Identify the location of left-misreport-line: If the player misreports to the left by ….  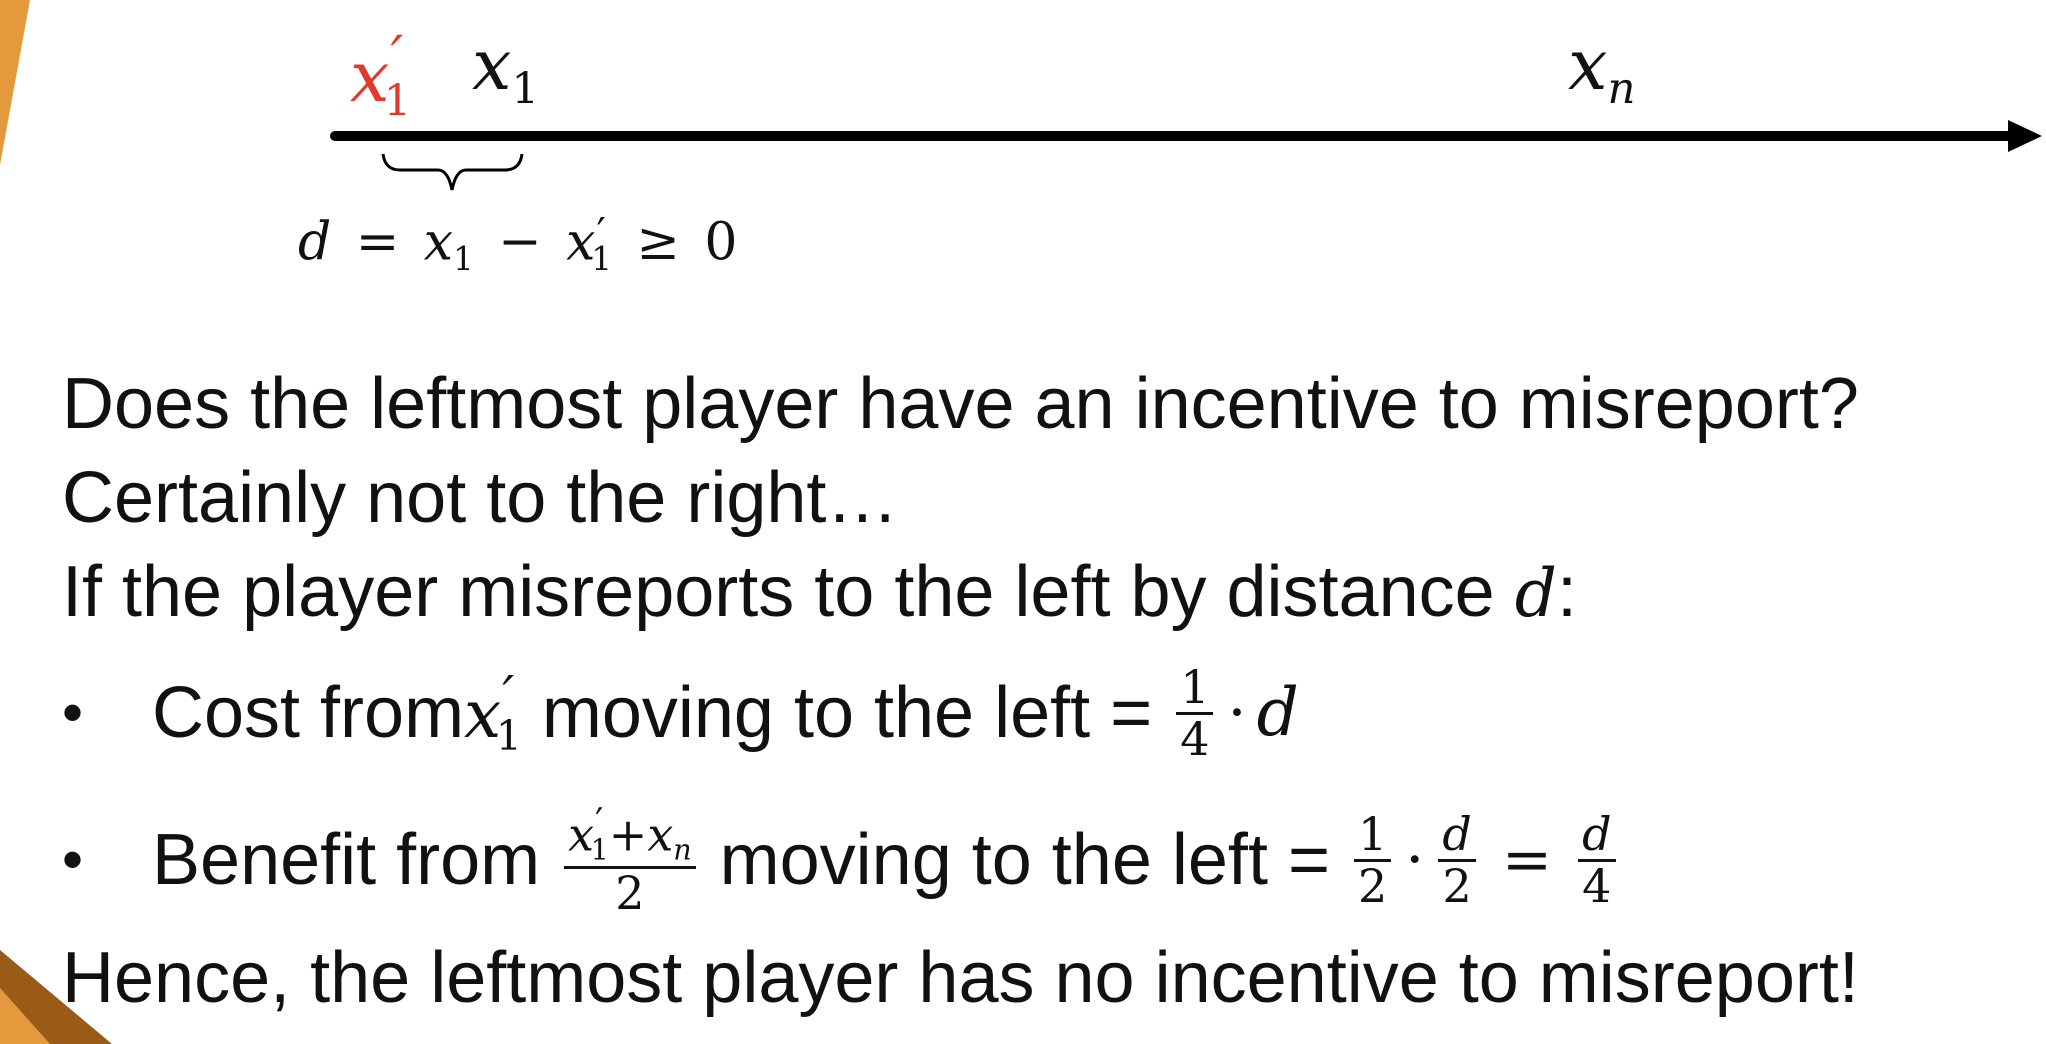
(819, 592).